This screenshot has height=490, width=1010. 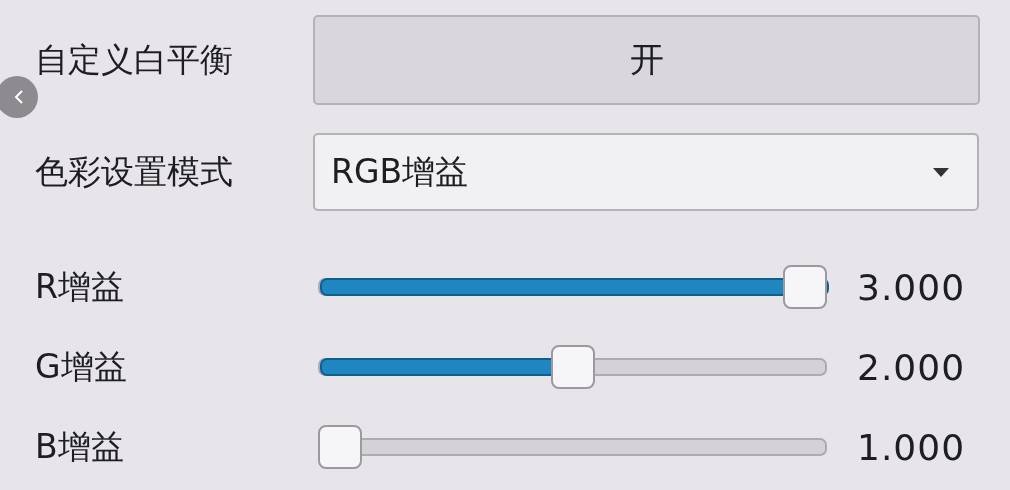 I want to click on setting-label: B增益, so click(x=80, y=446).